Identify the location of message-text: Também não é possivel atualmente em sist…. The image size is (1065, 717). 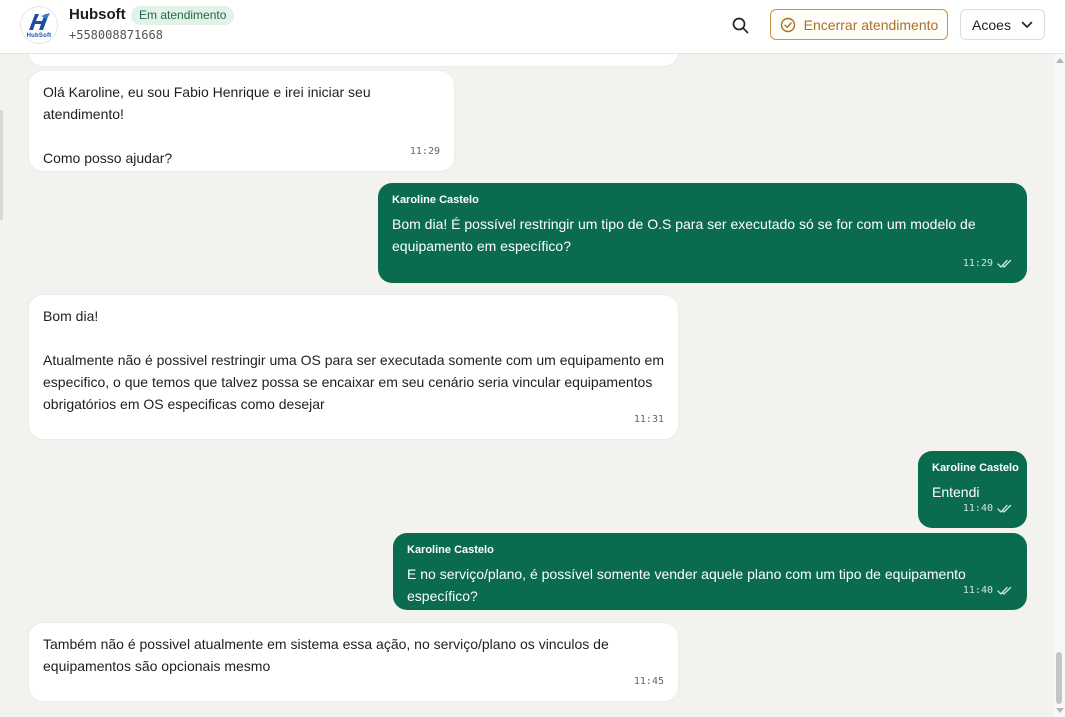
(326, 655).